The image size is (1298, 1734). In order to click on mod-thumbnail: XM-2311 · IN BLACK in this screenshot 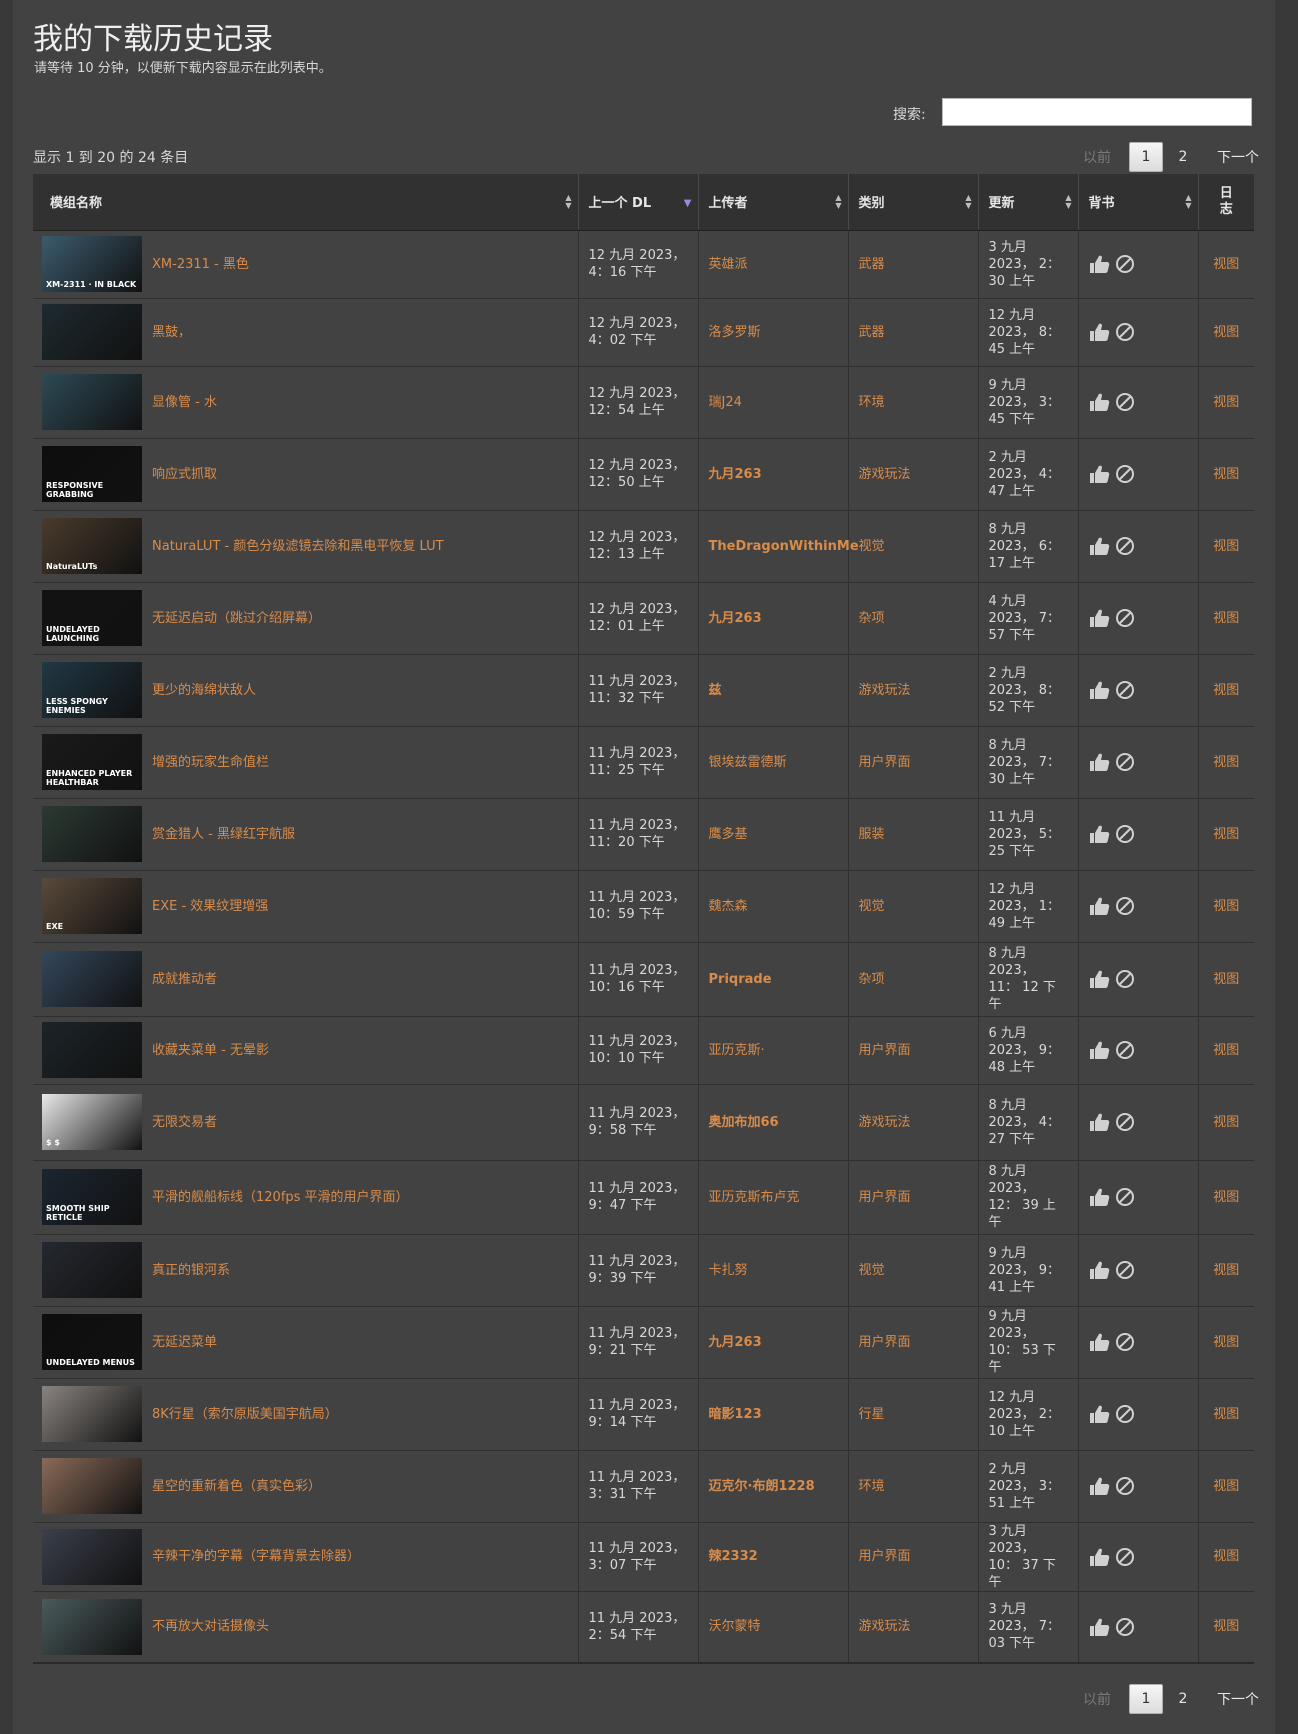, I will do `click(92, 264)`.